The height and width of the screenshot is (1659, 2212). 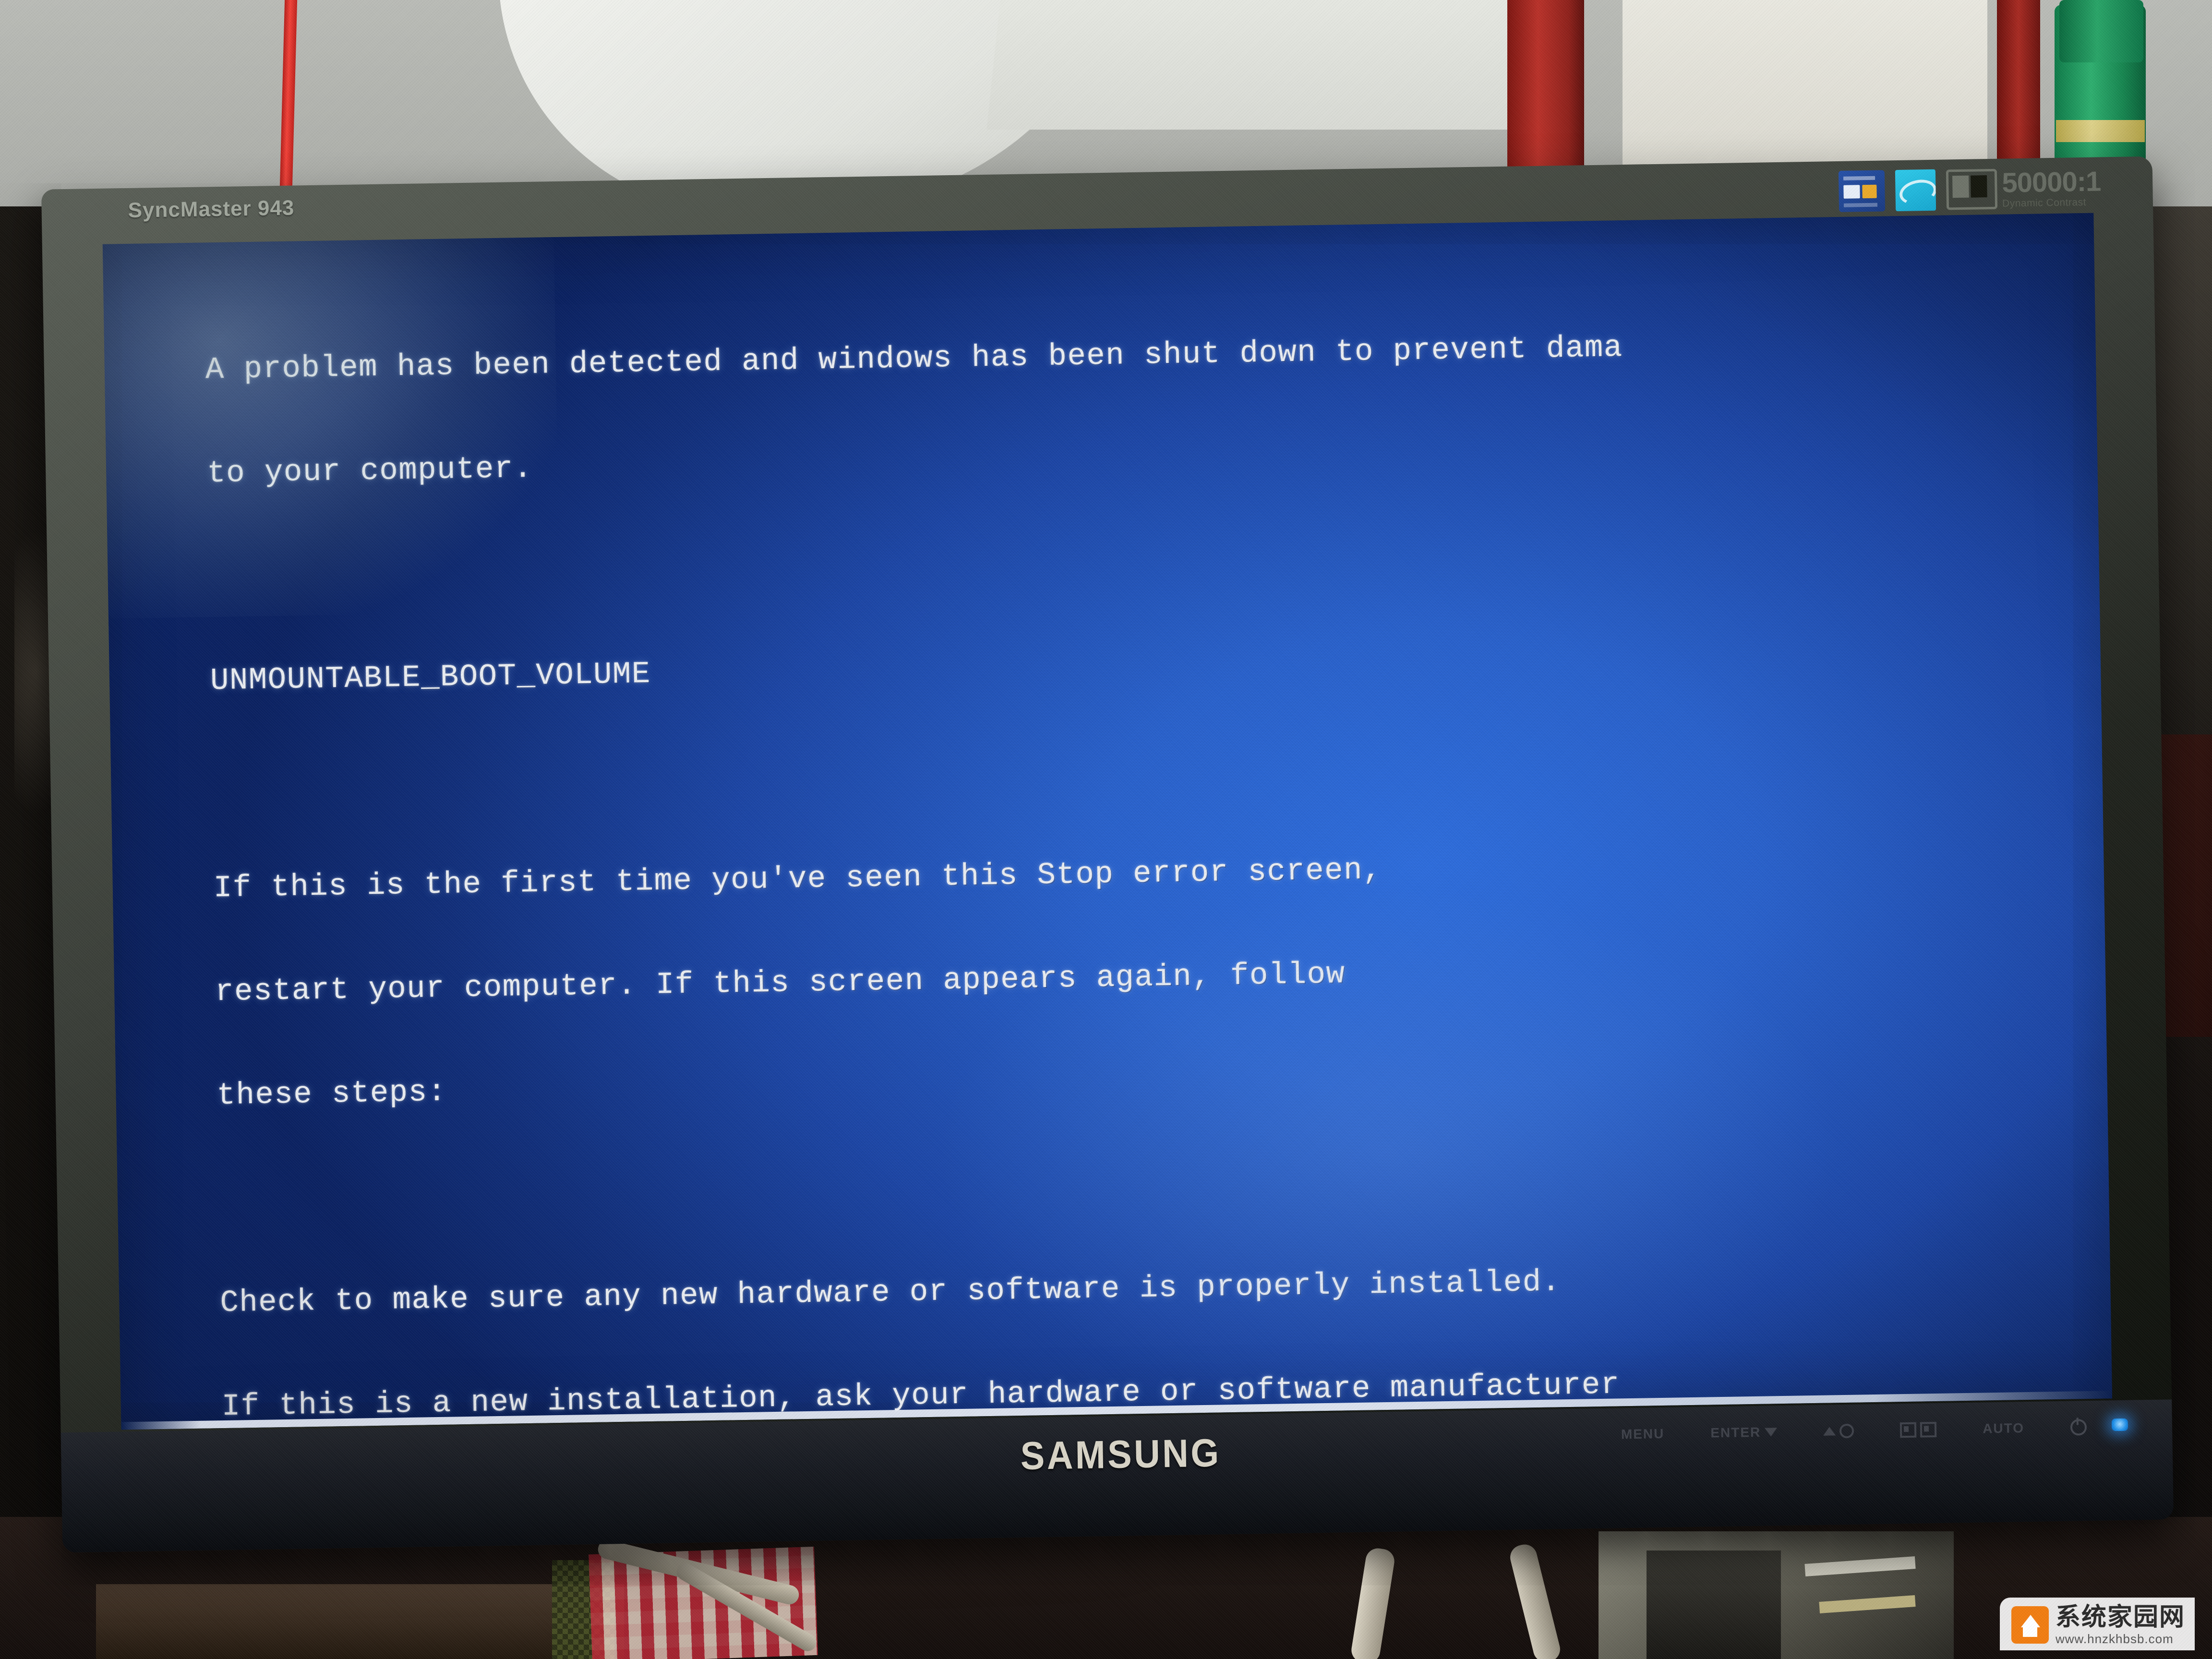 What do you see at coordinates (2114, 1639) in the screenshot?
I see `watermark-url: www.hnzkhbsb.com` at bounding box center [2114, 1639].